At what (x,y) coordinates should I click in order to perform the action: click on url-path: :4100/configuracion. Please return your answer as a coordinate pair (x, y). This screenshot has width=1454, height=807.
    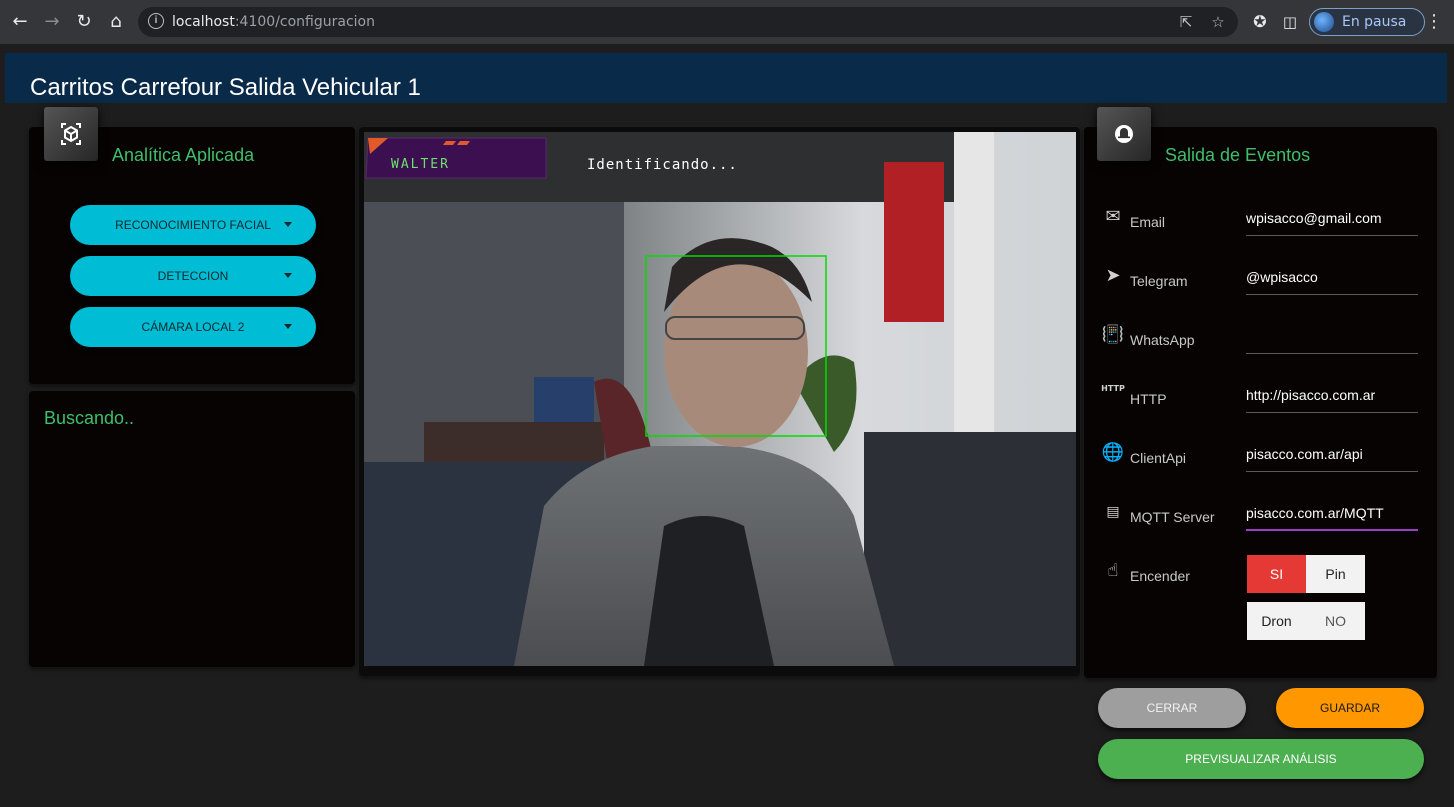
    Looking at the image, I should click on (304, 22).